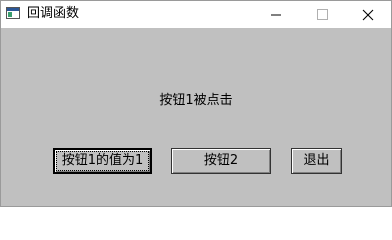  What do you see at coordinates (53, 13) in the screenshot?
I see `window-title: 回调函数` at bounding box center [53, 13].